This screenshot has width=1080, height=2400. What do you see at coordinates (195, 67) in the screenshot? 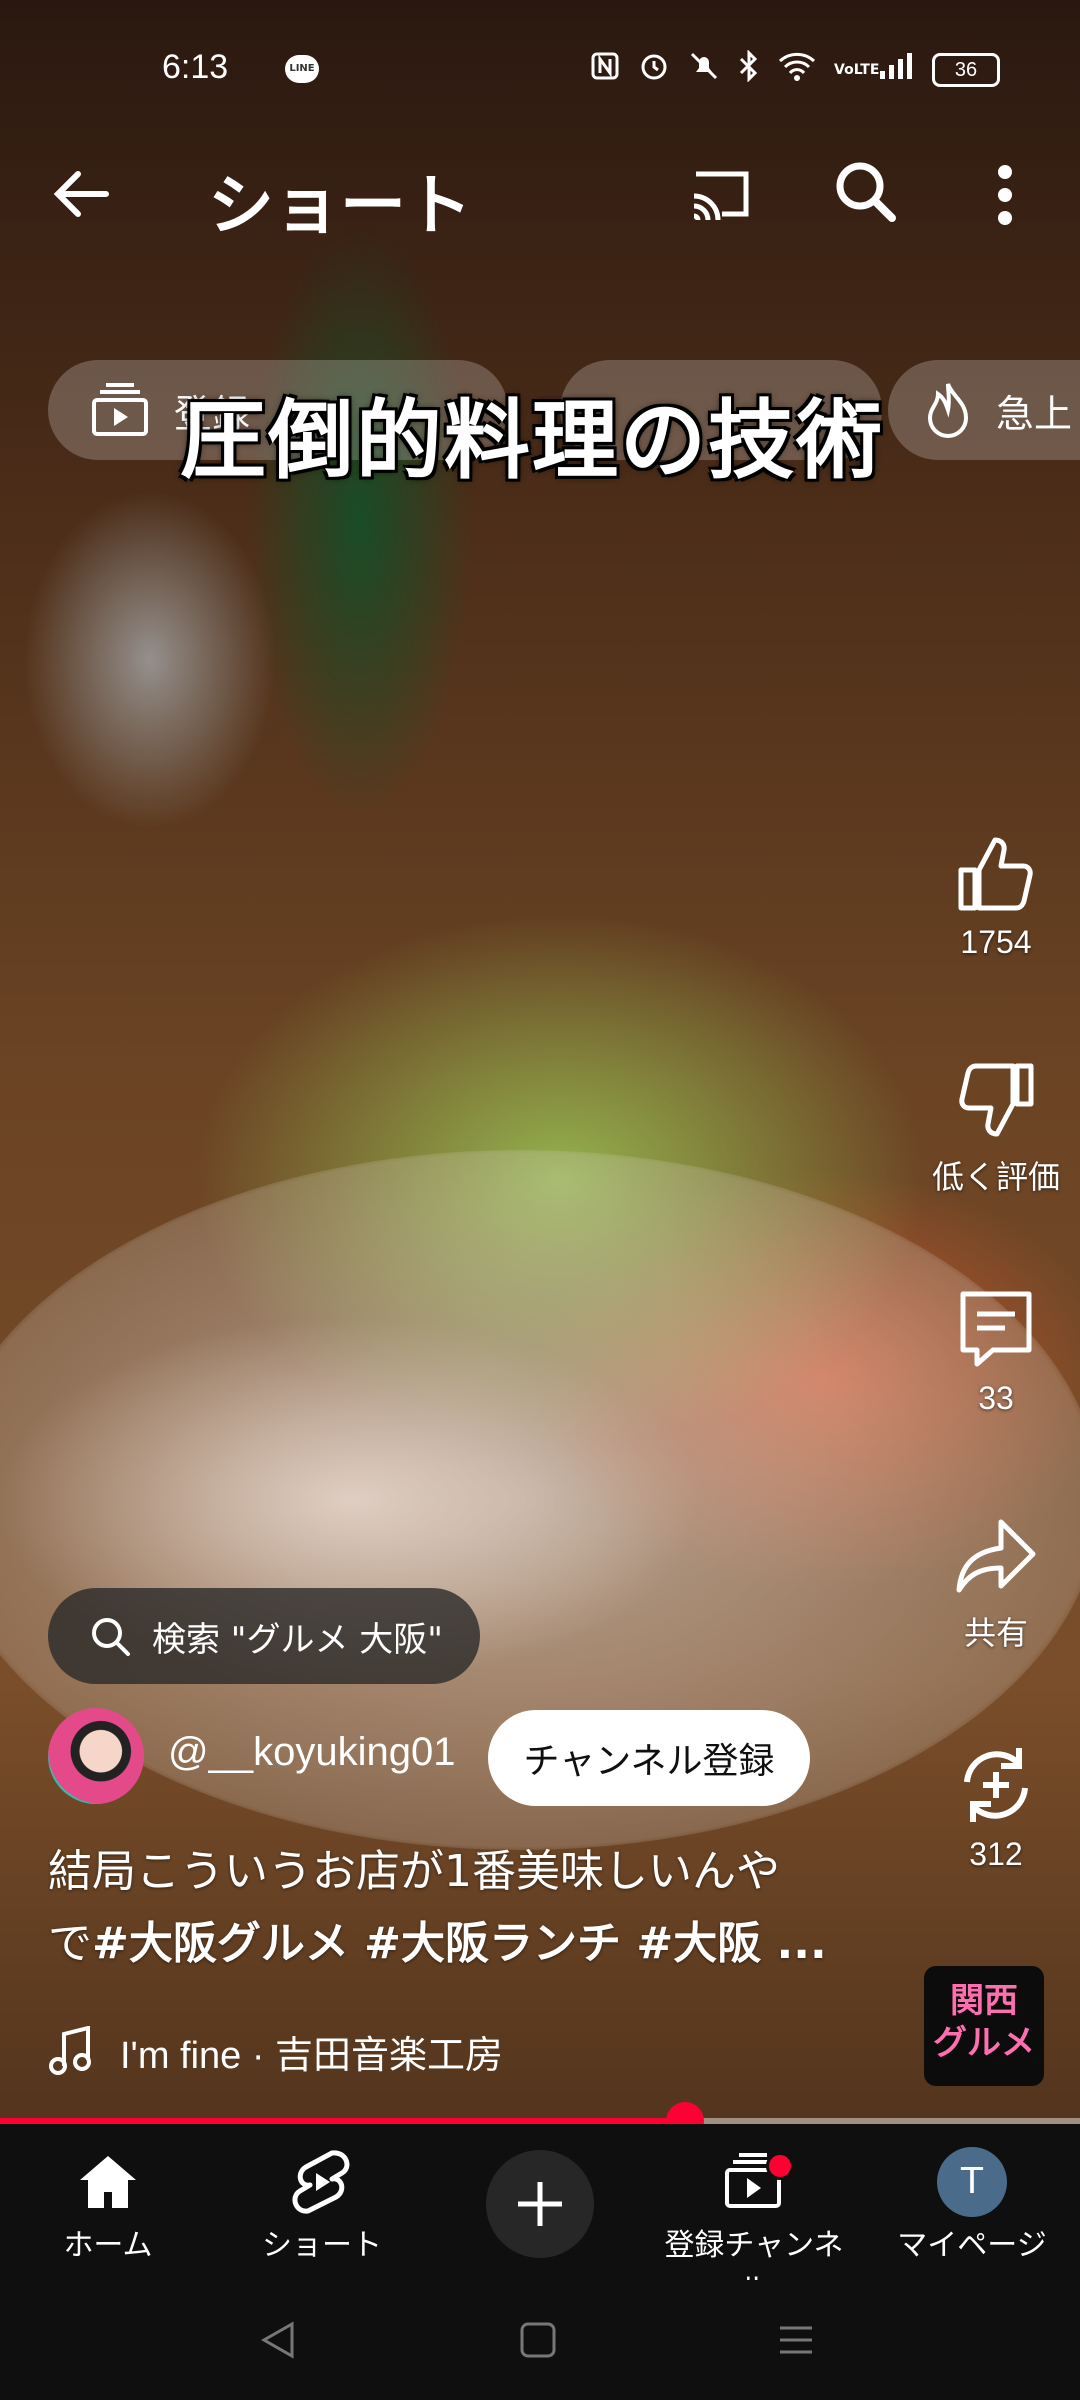
I see `status-time: 6:13` at bounding box center [195, 67].